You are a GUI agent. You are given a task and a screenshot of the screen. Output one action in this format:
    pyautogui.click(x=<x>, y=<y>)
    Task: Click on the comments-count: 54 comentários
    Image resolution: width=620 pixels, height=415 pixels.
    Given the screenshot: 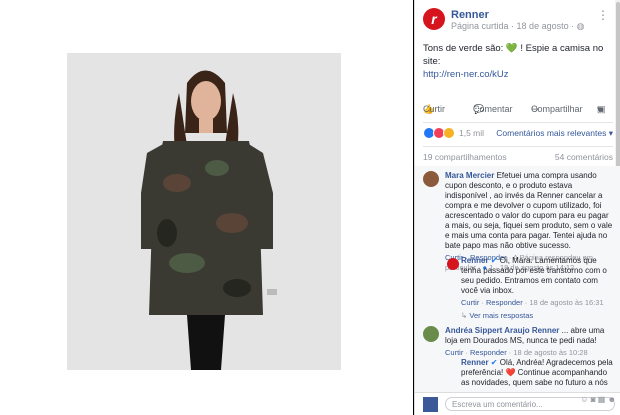 What is the action you would take?
    pyautogui.click(x=584, y=157)
    